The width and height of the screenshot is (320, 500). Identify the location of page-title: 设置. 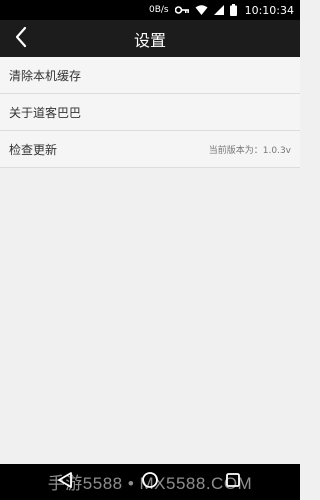
(149, 40).